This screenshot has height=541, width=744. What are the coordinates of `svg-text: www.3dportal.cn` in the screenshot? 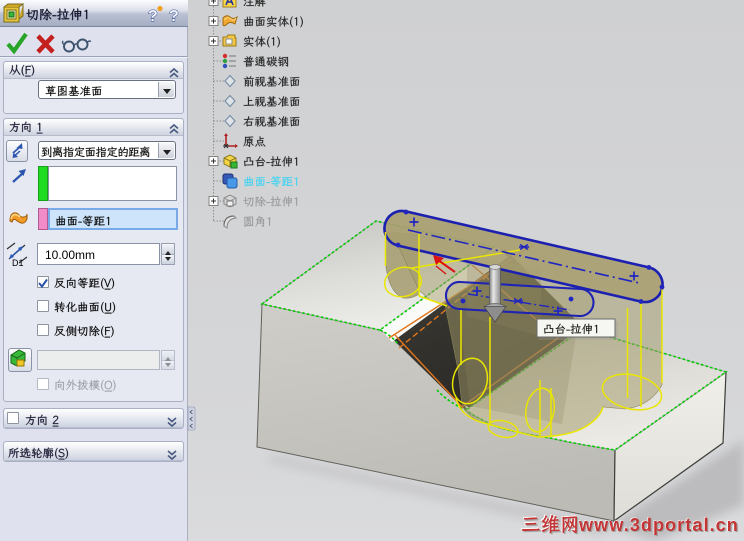 It's located at (658, 525).